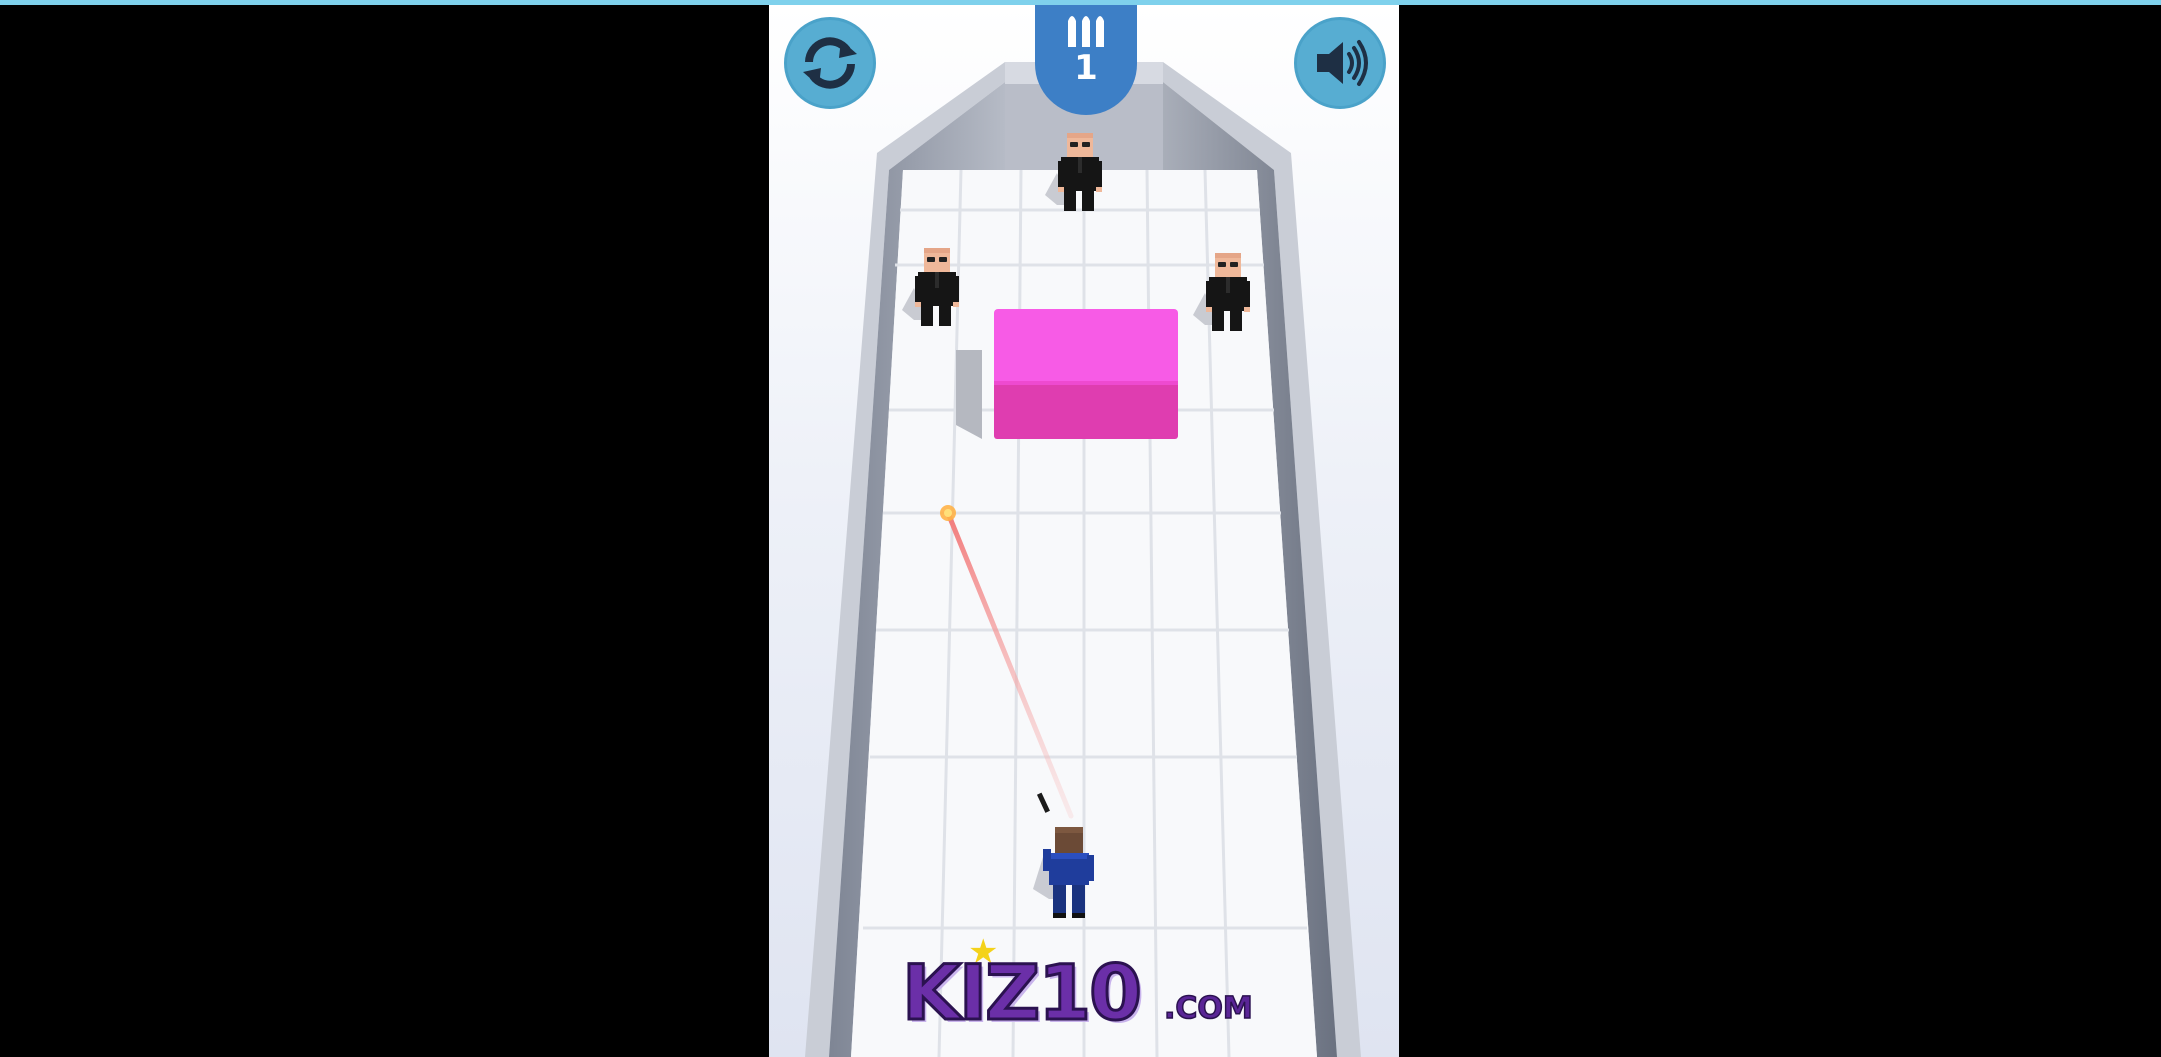 The height and width of the screenshot is (1057, 2161). I want to click on logo-main-text: KIZ10, so click(1021, 992).